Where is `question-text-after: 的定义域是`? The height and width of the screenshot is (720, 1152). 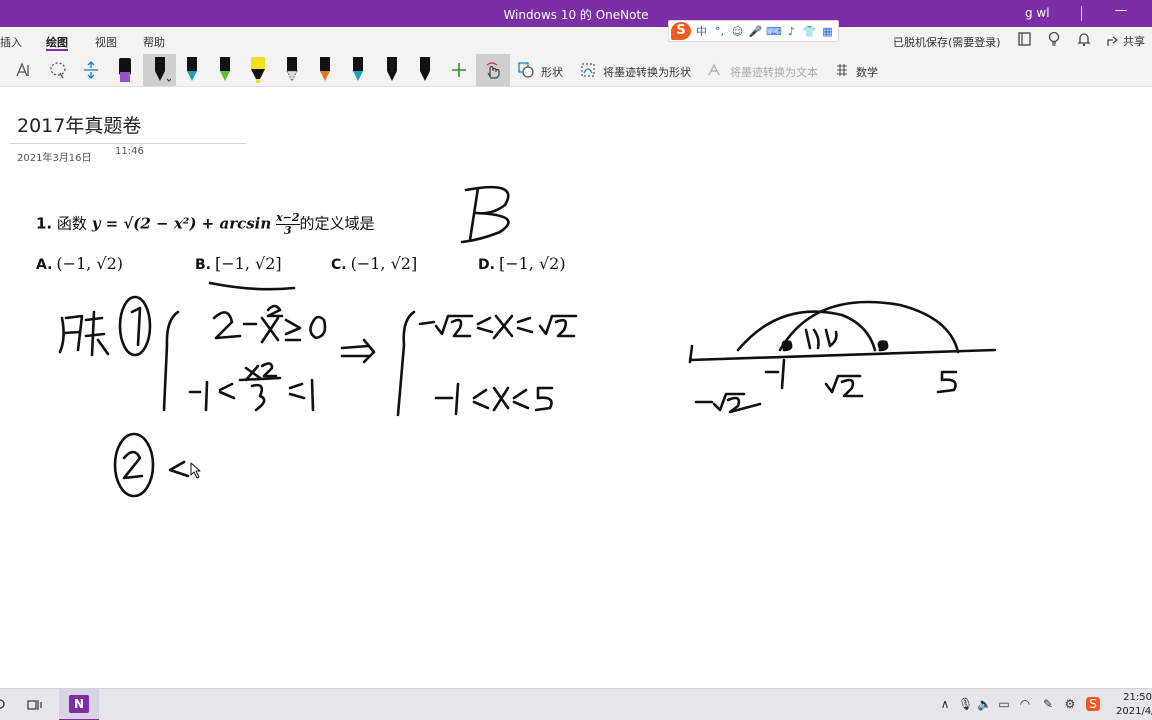
question-text-after: 的定义域是 is located at coordinates (337, 223).